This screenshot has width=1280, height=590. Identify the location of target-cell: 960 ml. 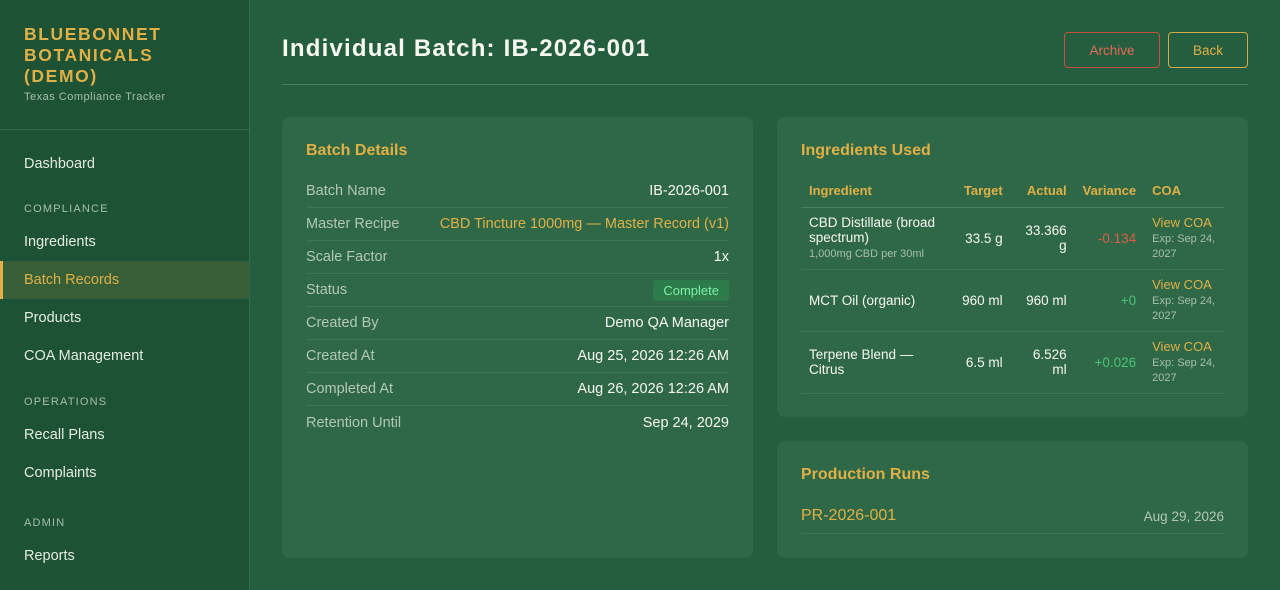
(978, 300).